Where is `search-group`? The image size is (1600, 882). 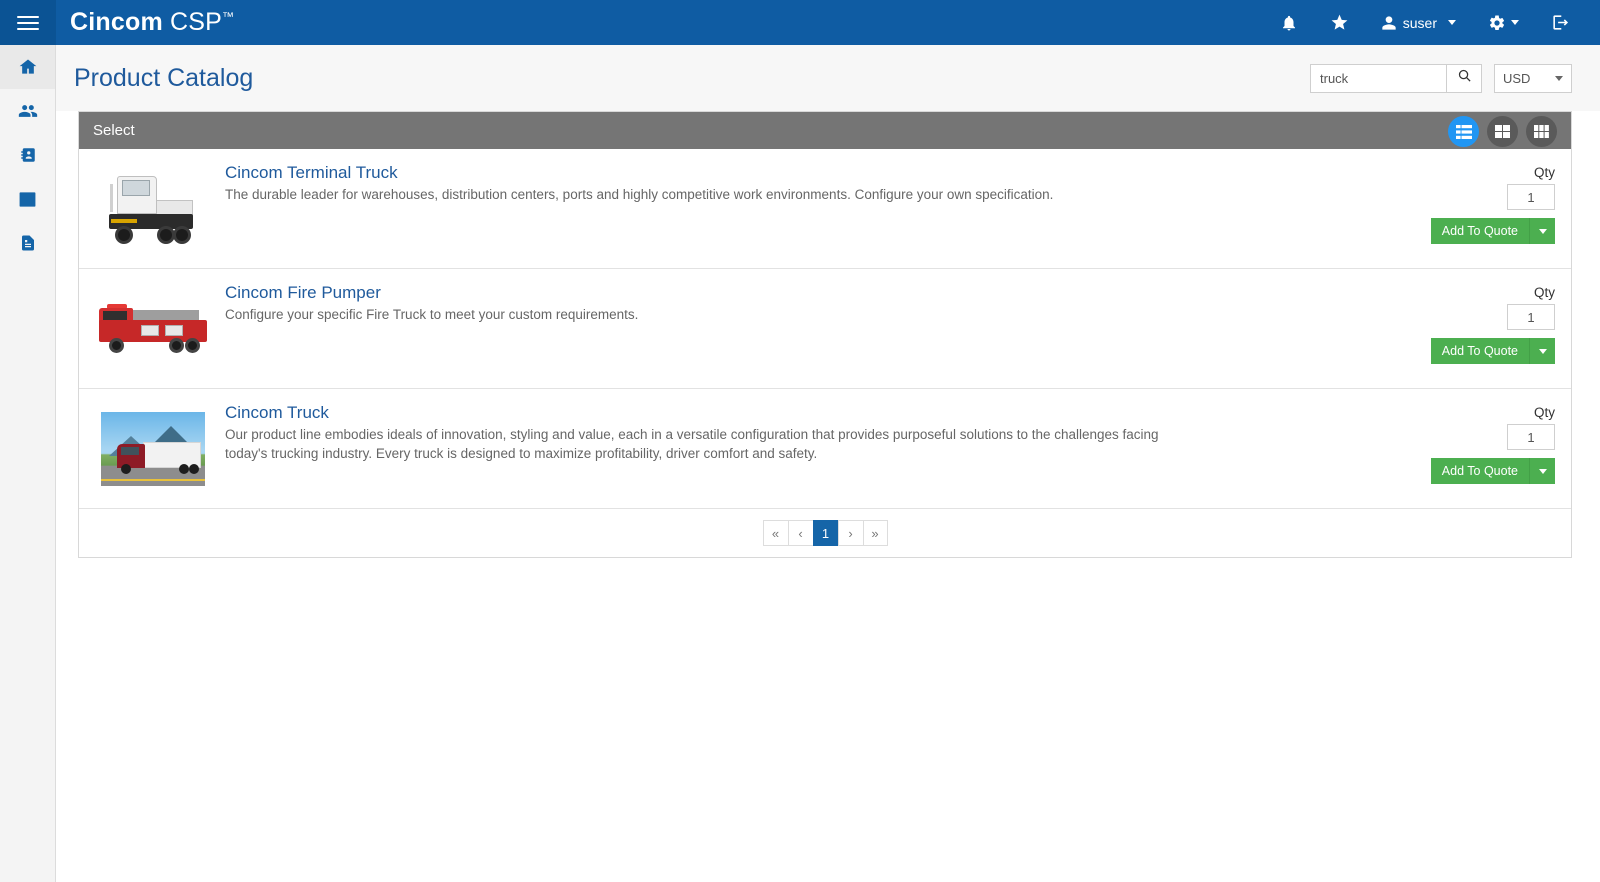
search-group is located at coordinates (1396, 78).